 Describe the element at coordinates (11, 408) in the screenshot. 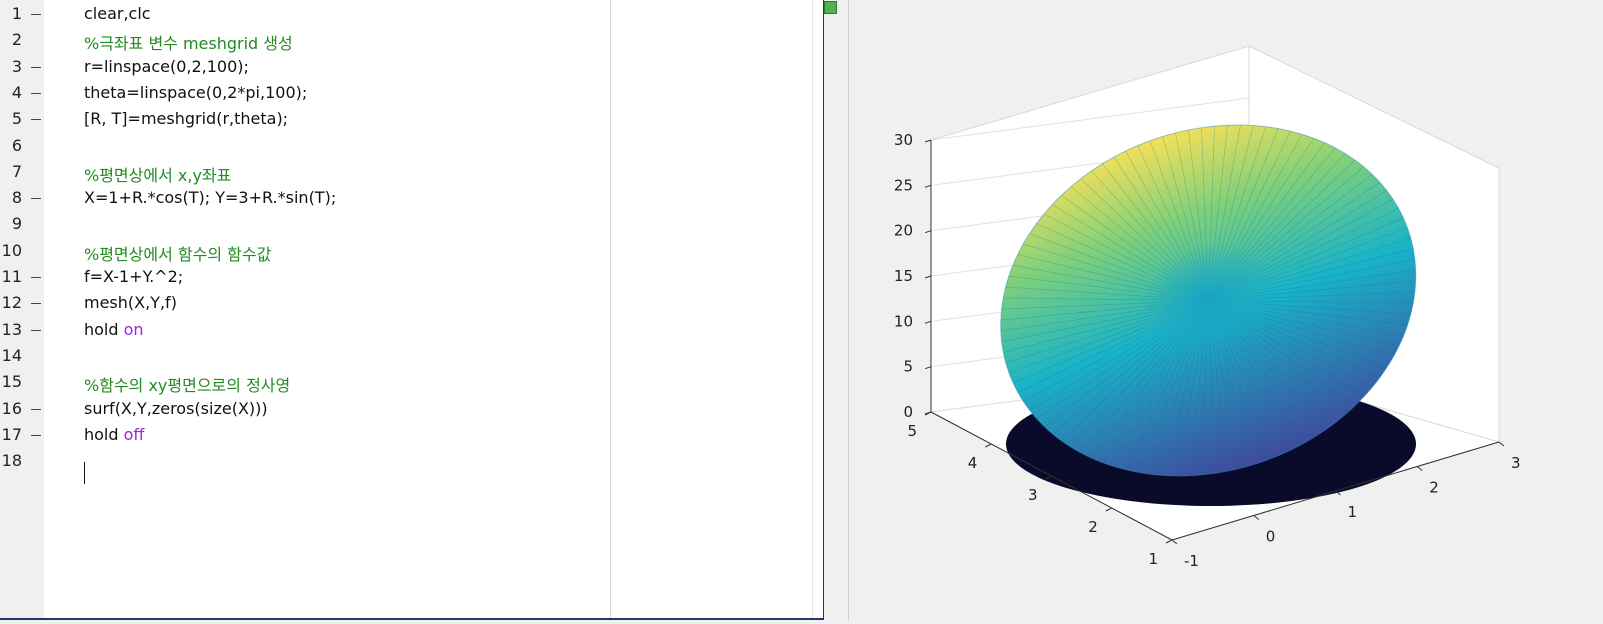

I see `line-number: 16` at that location.